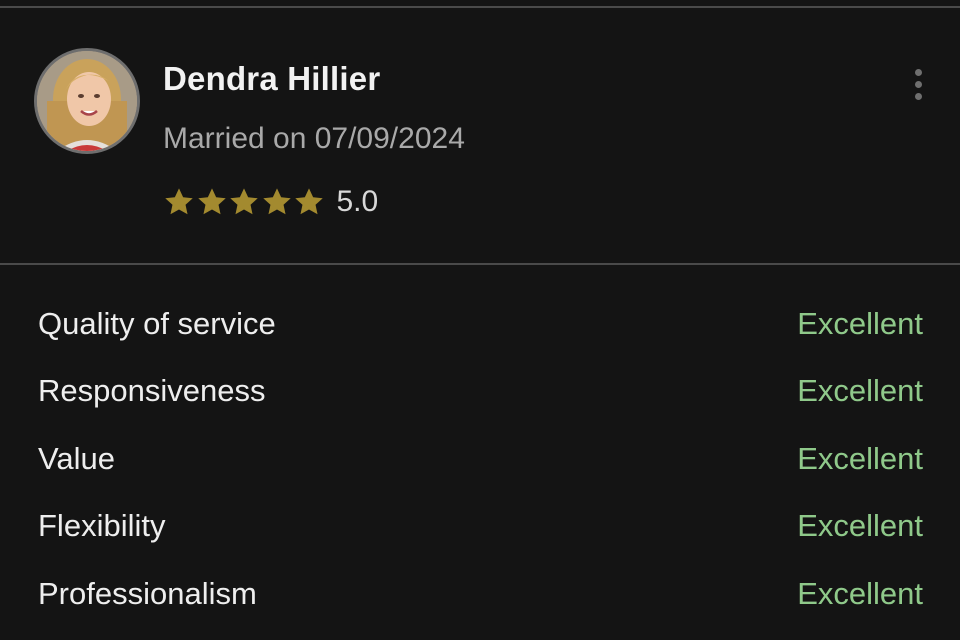  What do you see at coordinates (480, 392) in the screenshot?
I see `rating-item-responsiveness: Responsiveness Excellent` at bounding box center [480, 392].